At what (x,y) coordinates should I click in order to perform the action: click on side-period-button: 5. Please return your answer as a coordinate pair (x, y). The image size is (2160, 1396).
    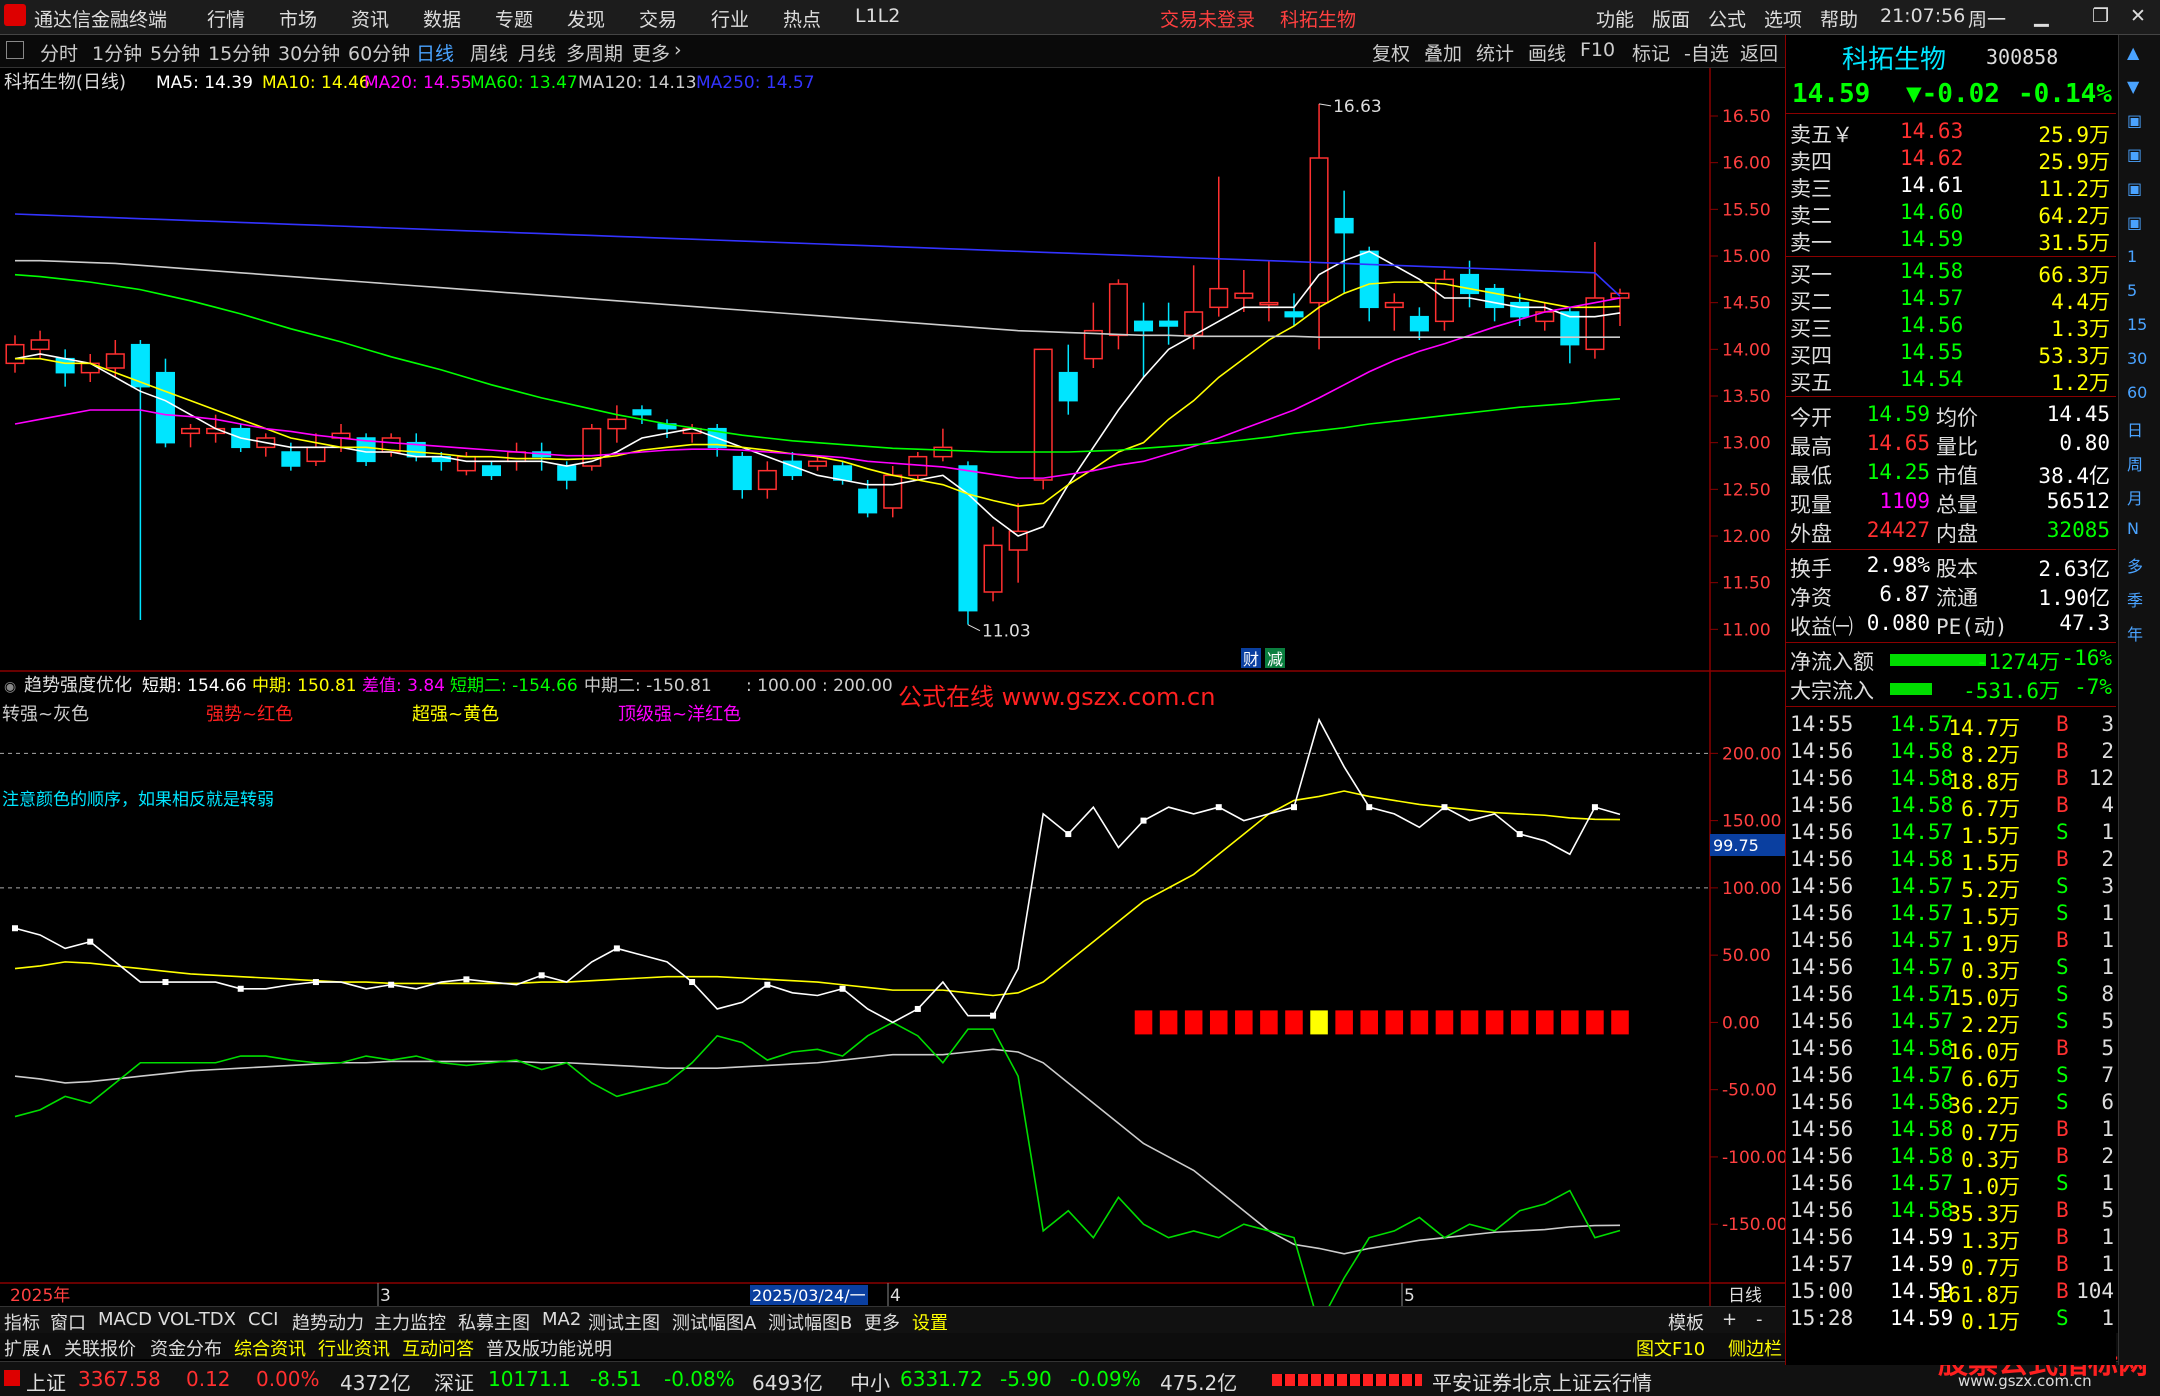
    Looking at the image, I should click on (2132, 290).